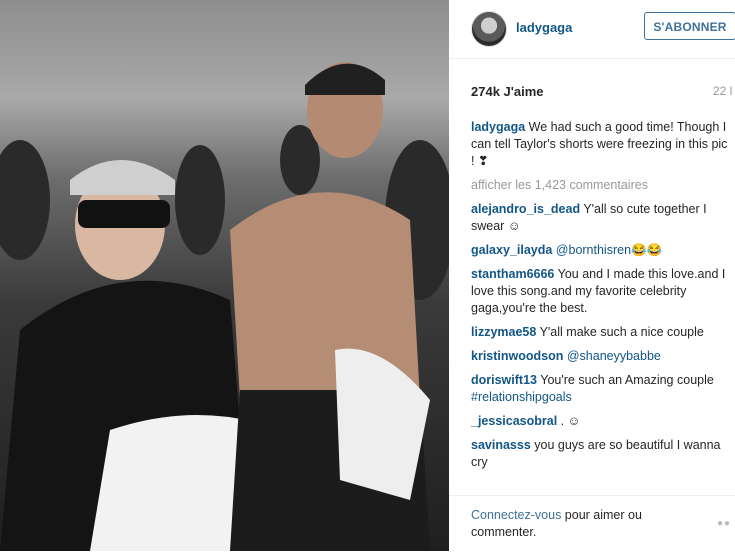  Describe the element at coordinates (614, 356) in the screenshot. I see `comment-mention: @shaneyybabbe` at that location.